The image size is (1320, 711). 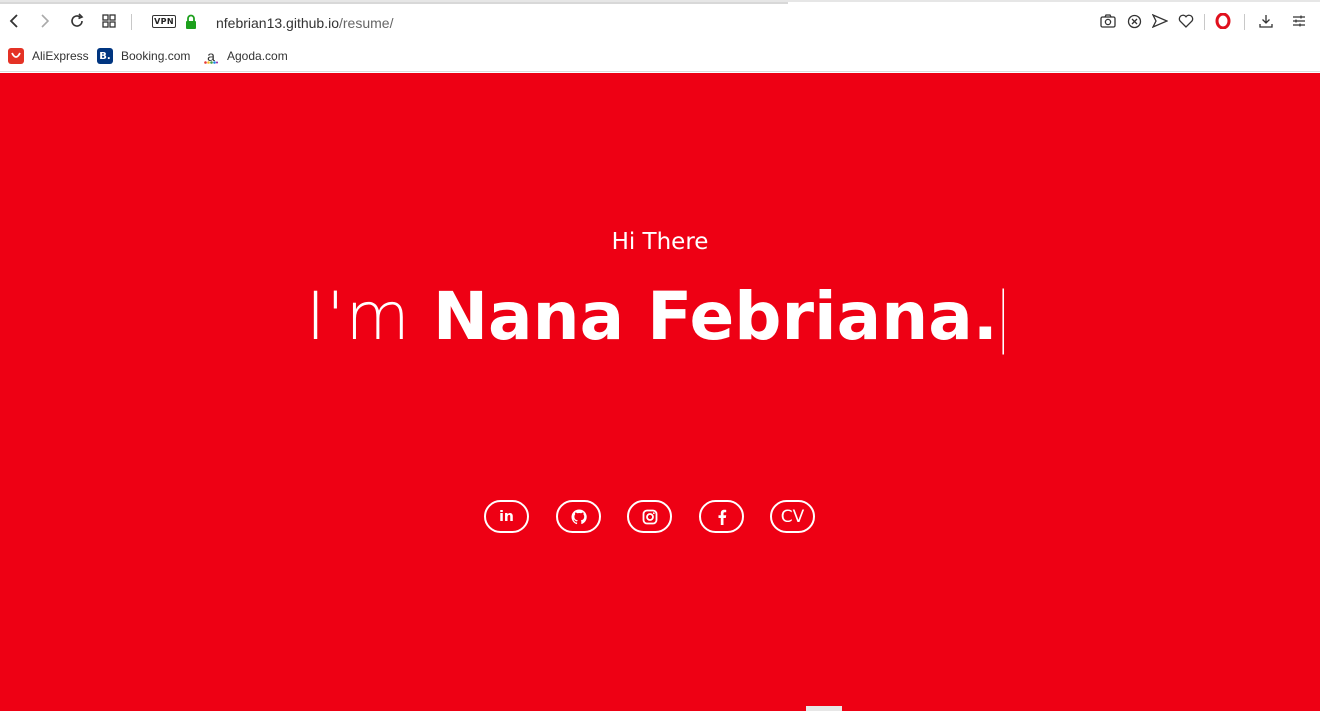 I want to click on easy-setup-button, so click(x=1299, y=21).